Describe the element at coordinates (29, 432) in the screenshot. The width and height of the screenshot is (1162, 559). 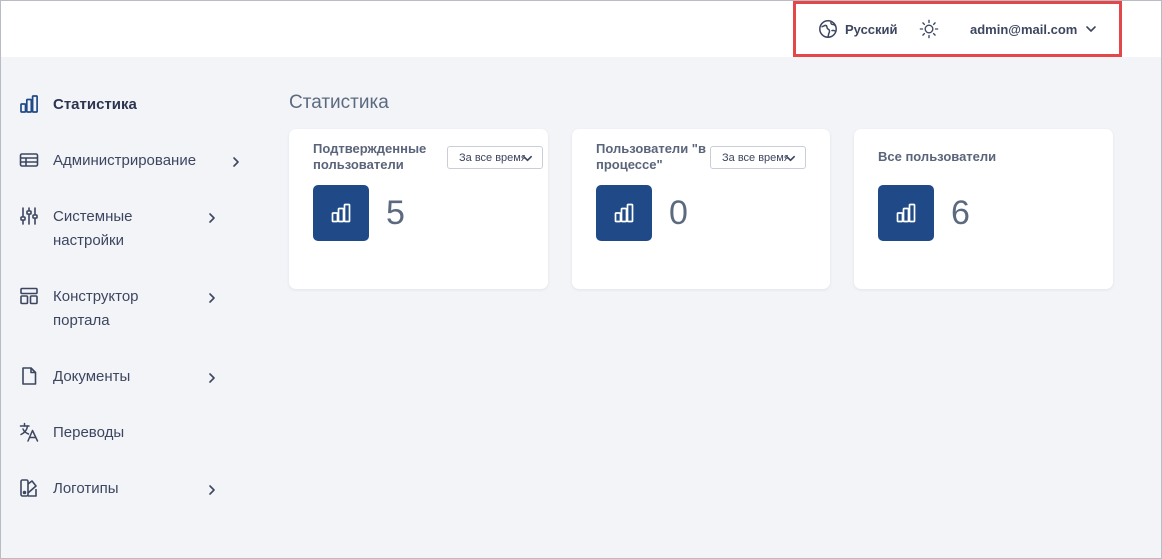
I see `translate-icon` at that location.